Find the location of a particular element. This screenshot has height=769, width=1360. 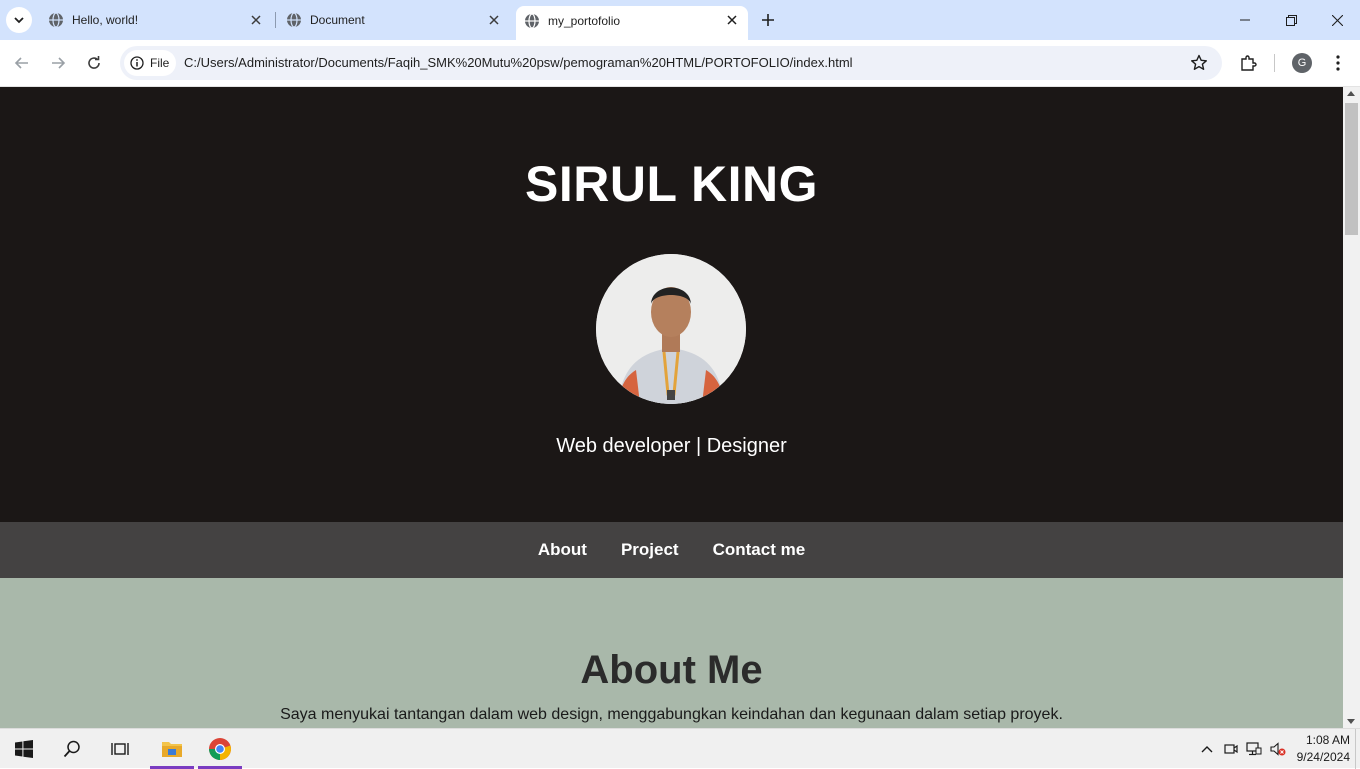

restore-icon is located at coordinates (1291, 20).